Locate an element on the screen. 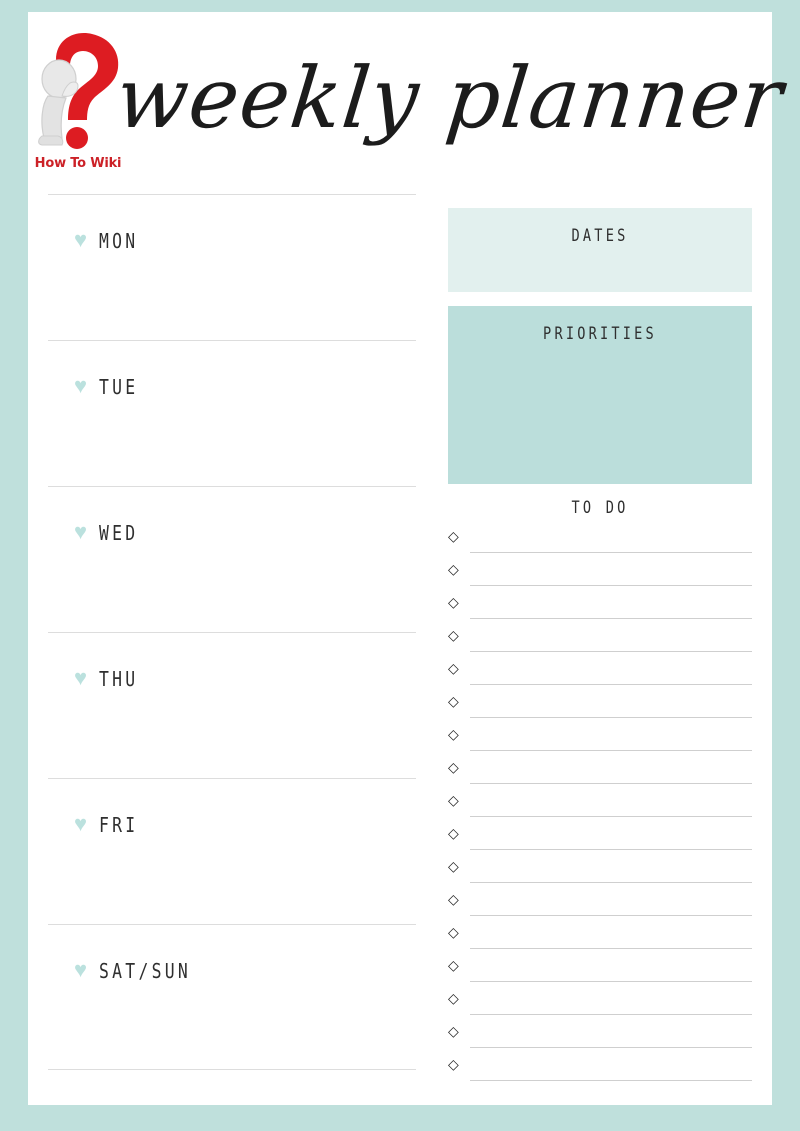 This screenshot has width=800, height=1131. planner-header: How To Wiki weekly planner is located at coordinates (408, 101).